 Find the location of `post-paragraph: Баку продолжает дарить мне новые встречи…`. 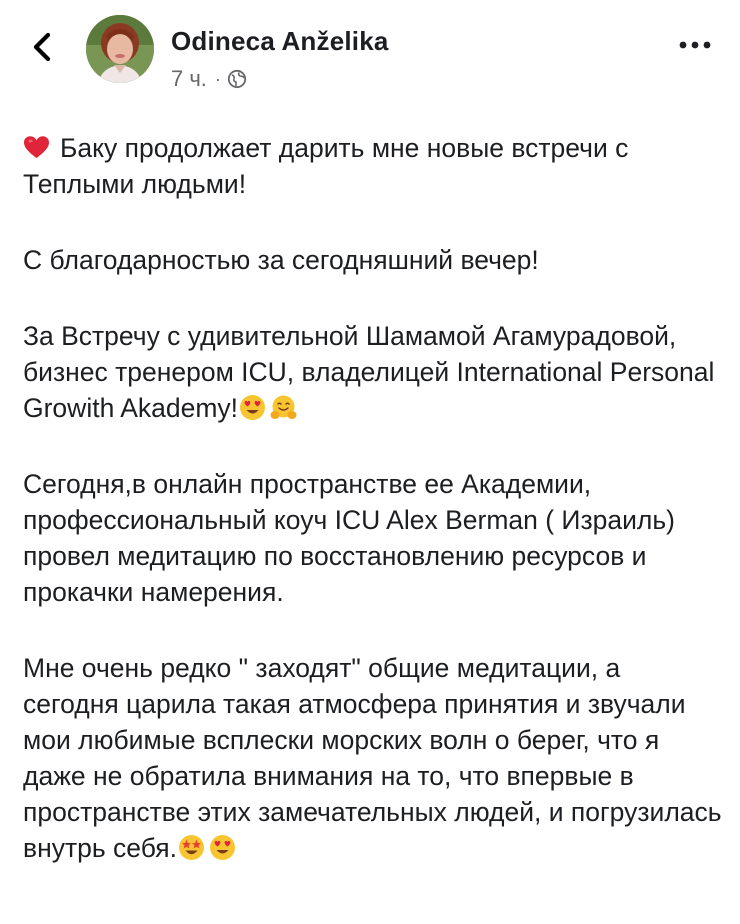

post-paragraph: Баку продолжает дарить мне новые встречи… is located at coordinates (373, 166).